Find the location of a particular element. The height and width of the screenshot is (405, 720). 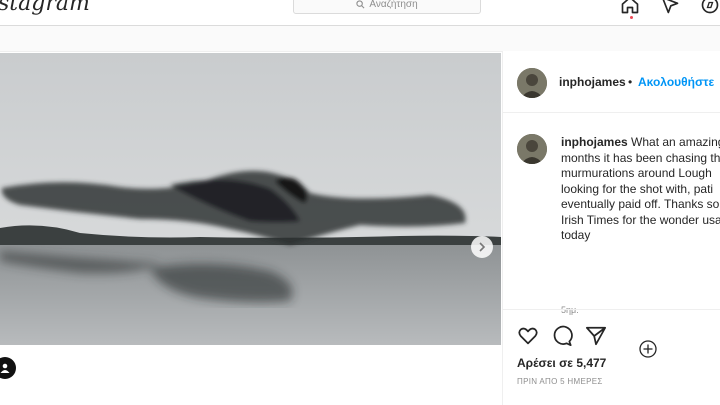

carousel-dot is located at coordinates (242, 378).